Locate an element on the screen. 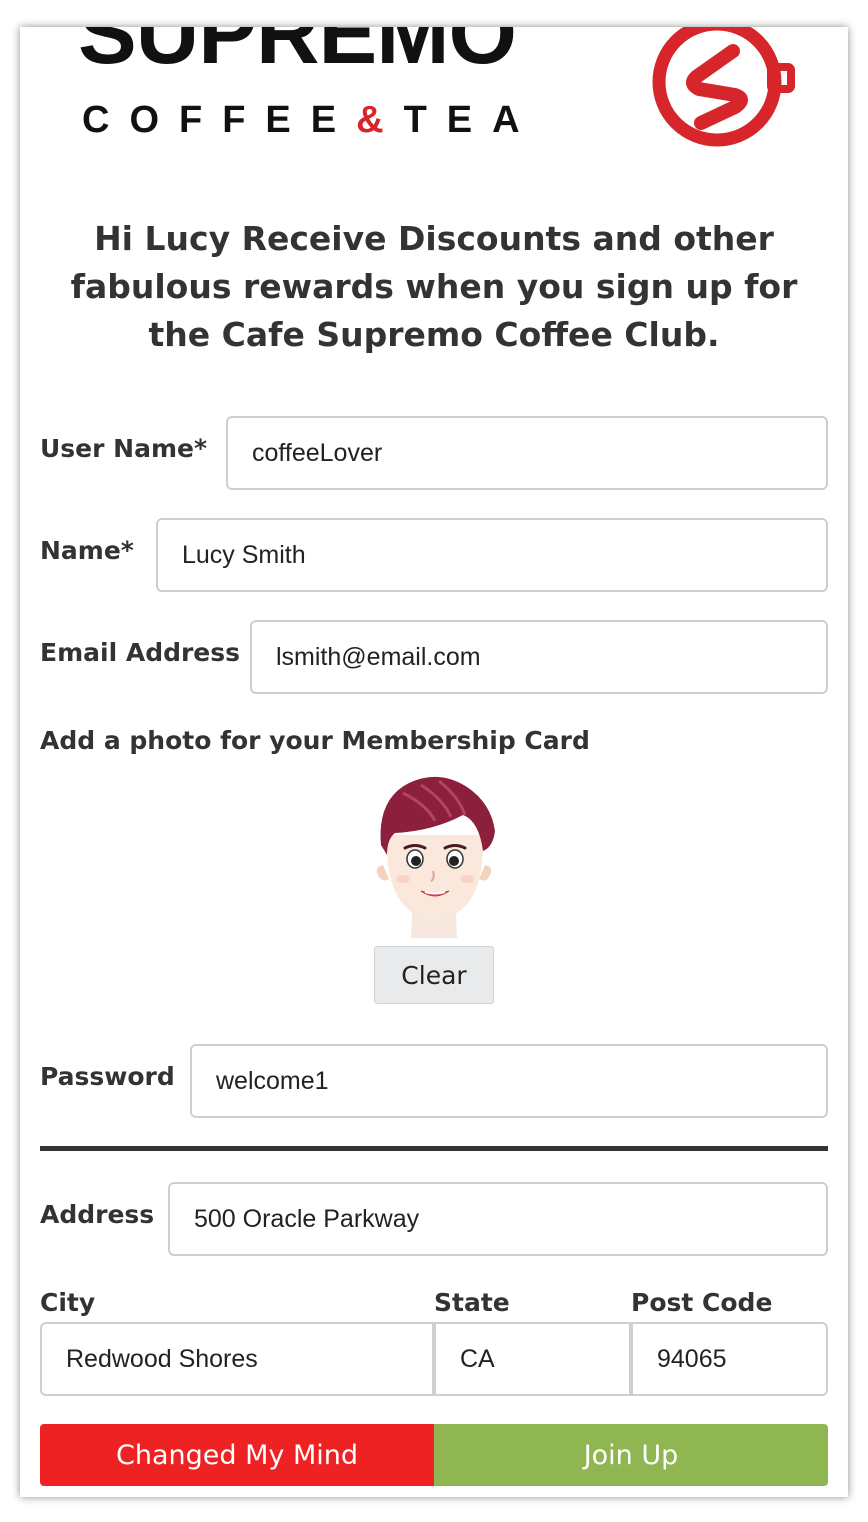  address-label: Address is located at coordinates (97, 1214).